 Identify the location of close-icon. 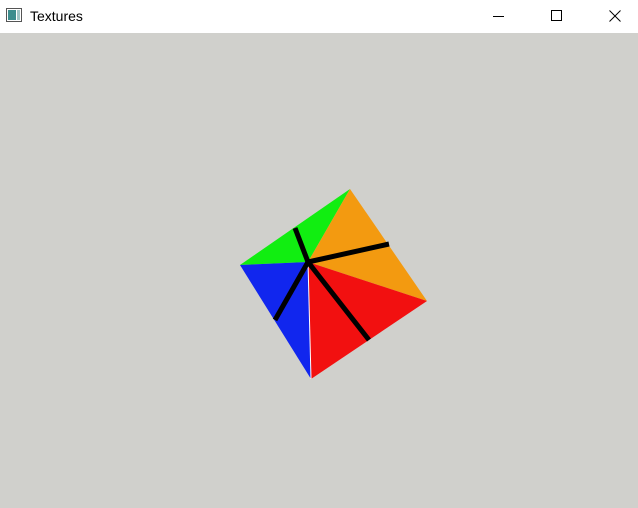
(615, 16).